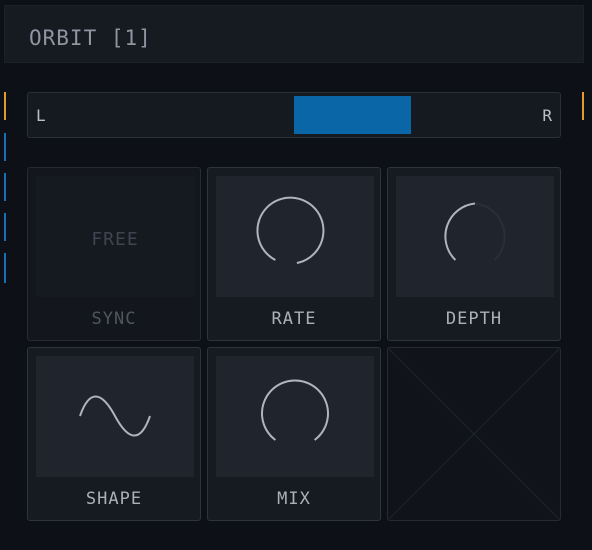  What do you see at coordinates (114, 499) in the screenshot?
I see `shape-label: SHAPE` at bounding box center [114, 499].